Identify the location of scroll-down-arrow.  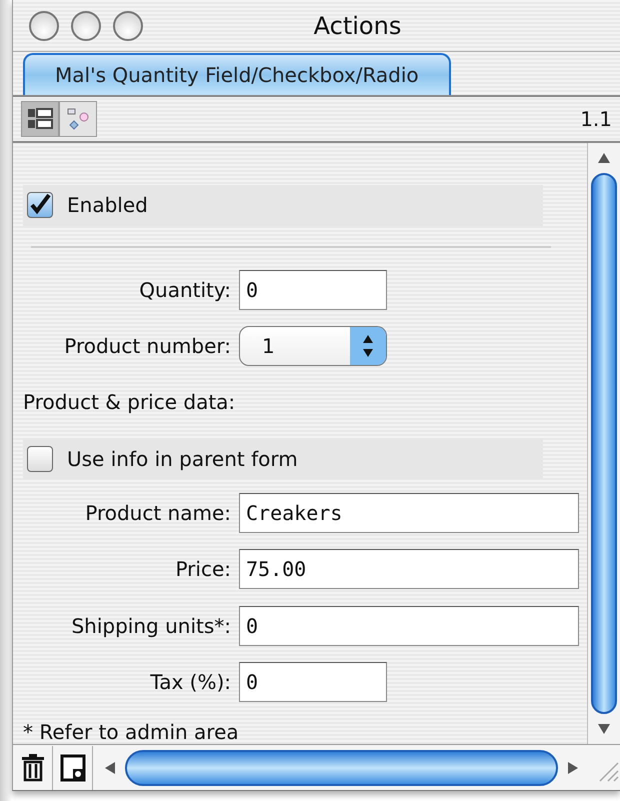
(604, 729).